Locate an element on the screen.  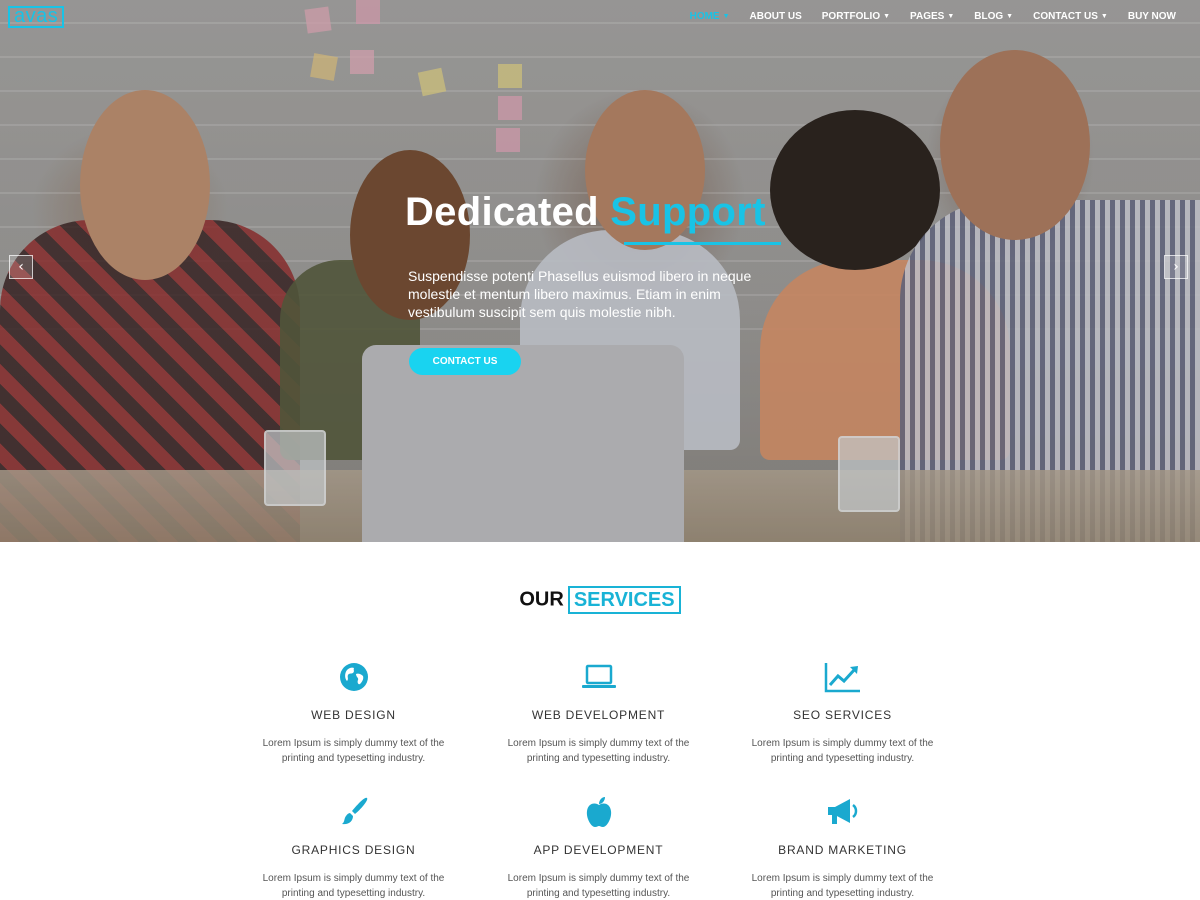
services-heading: OUR SERVICES is located at coordinates (600, 600).